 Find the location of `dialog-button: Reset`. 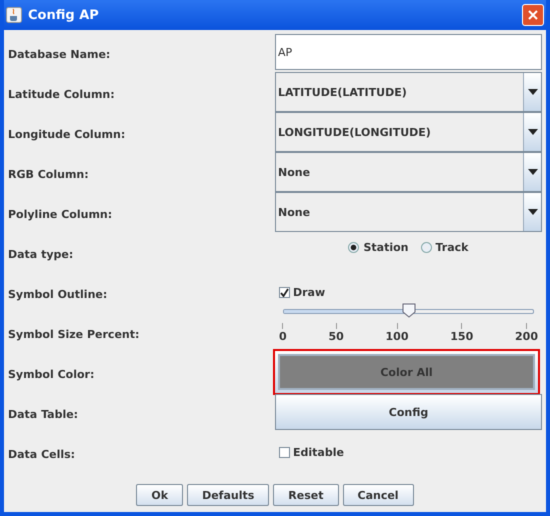

dialog-button: Reset is located at coordinates (305, 495).